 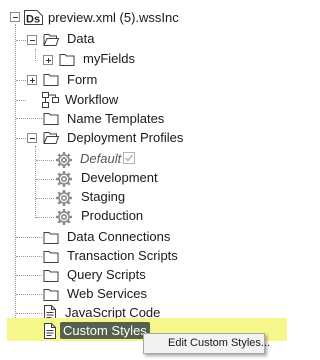 I want to click on tree-node-label: Default, so click(x=100, y=159).